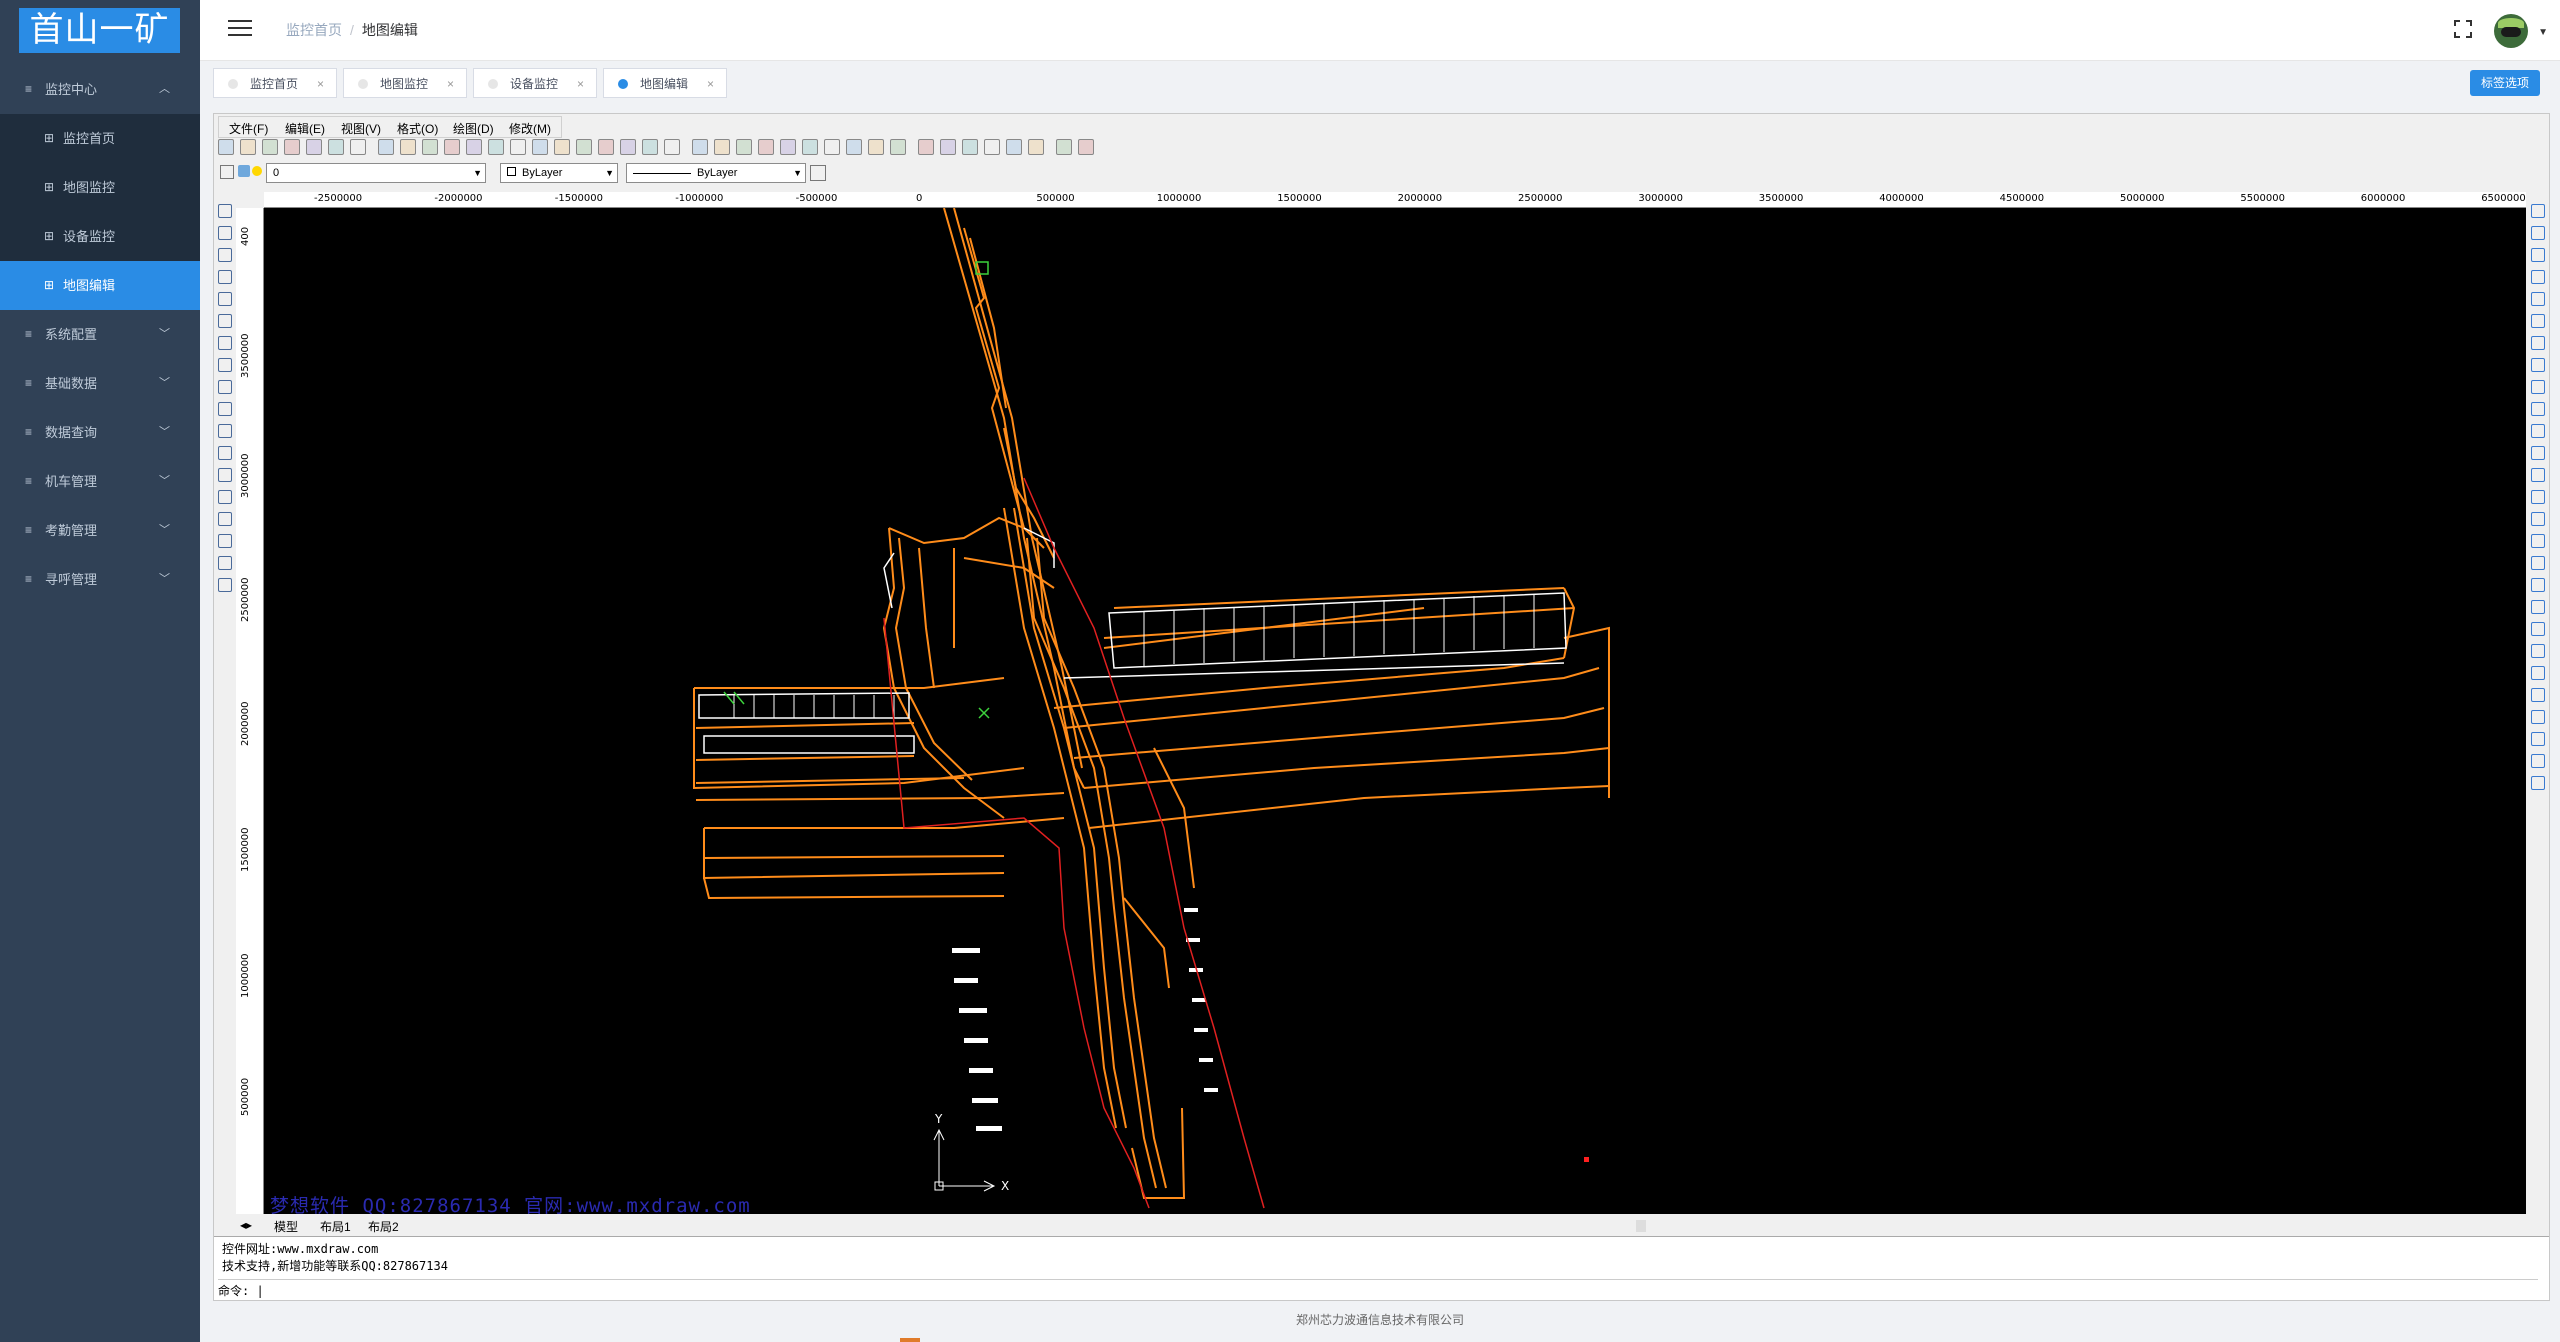  I want to click on lineweight-icon, so click(818, 173).